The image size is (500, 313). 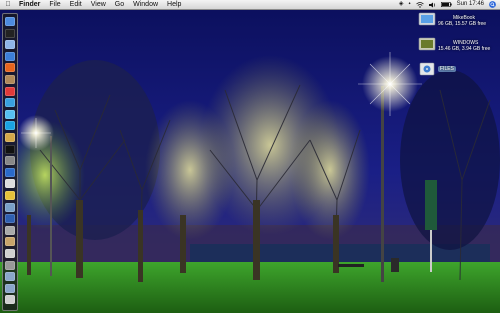 I want to click on network-icon, so click(x=10, y=172).